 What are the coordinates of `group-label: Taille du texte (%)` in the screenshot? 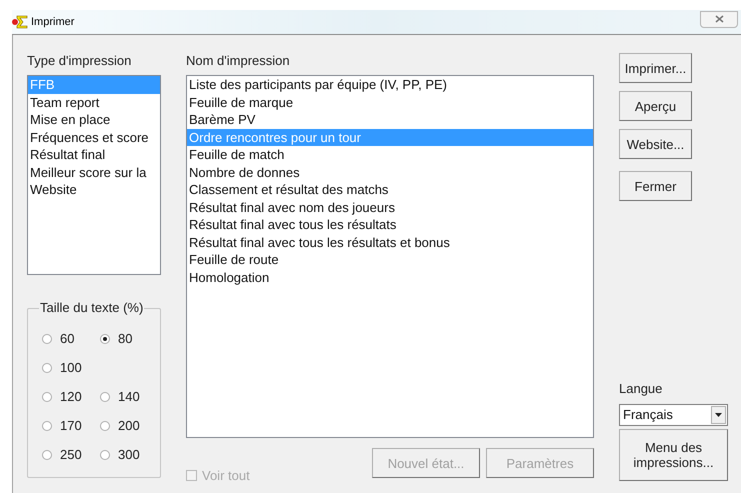 It's located at (91, 308).